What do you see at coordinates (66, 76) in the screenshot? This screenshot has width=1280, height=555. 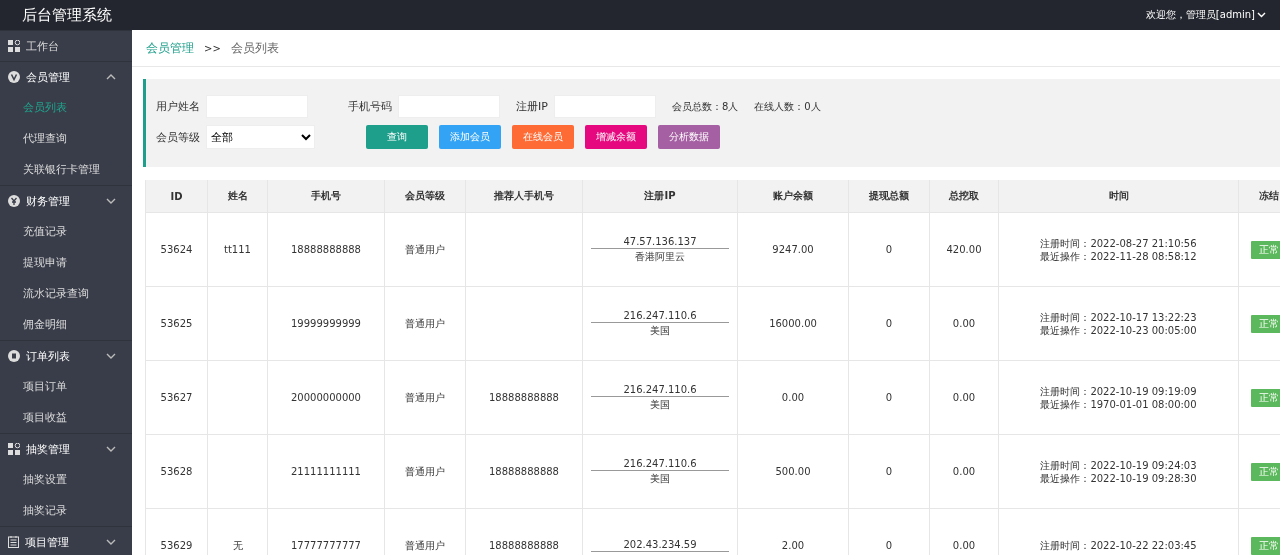 I see `menu-group: 会员管理` at bounding box center [66, 76].